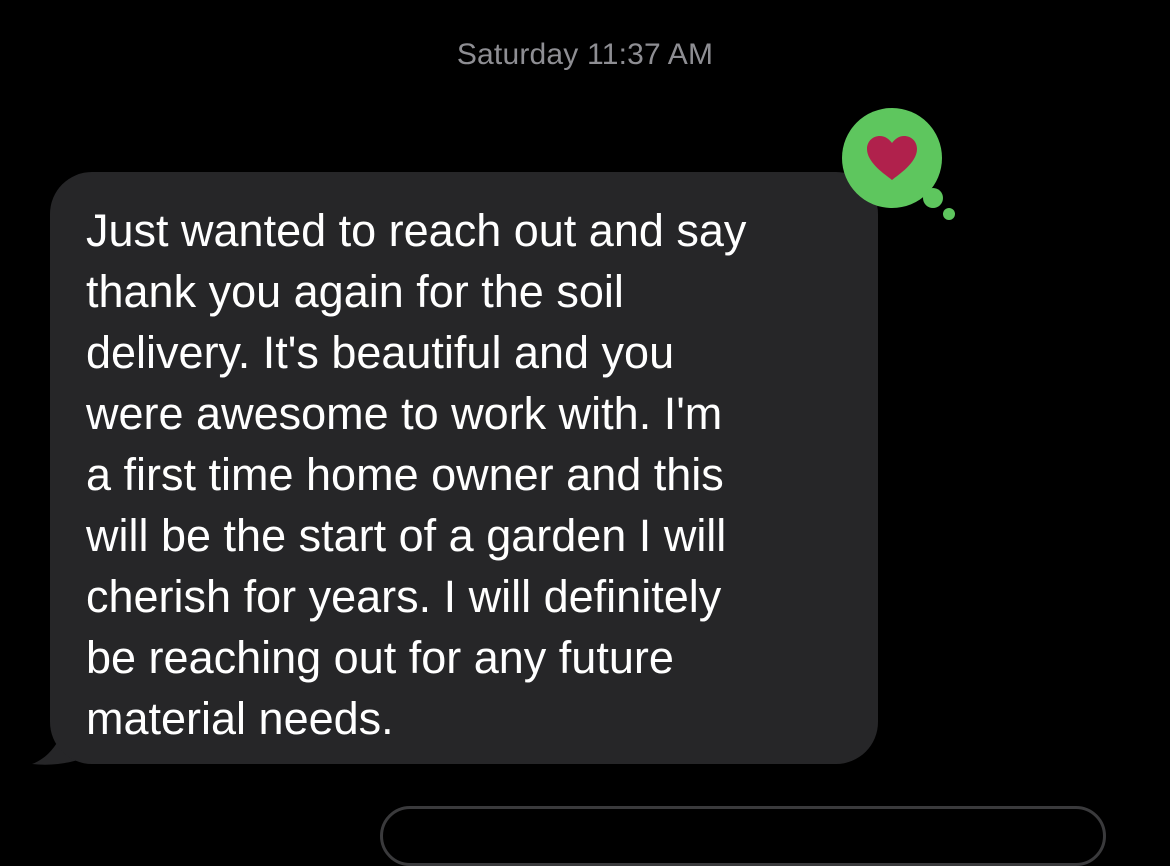  Describe the element at coordinates (743, 836) in the screenshot. I see `message-input-bar` at that location.